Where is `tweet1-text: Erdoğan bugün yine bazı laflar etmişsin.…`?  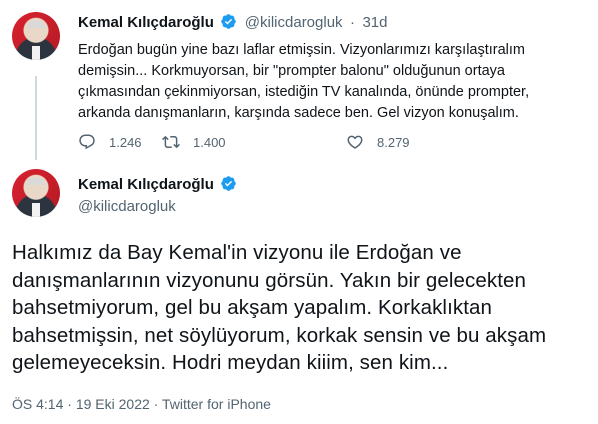 tweet1-text: Erdoğan bugün yine bazı laflar etmişsin.… is located at coordinates (304, 81).